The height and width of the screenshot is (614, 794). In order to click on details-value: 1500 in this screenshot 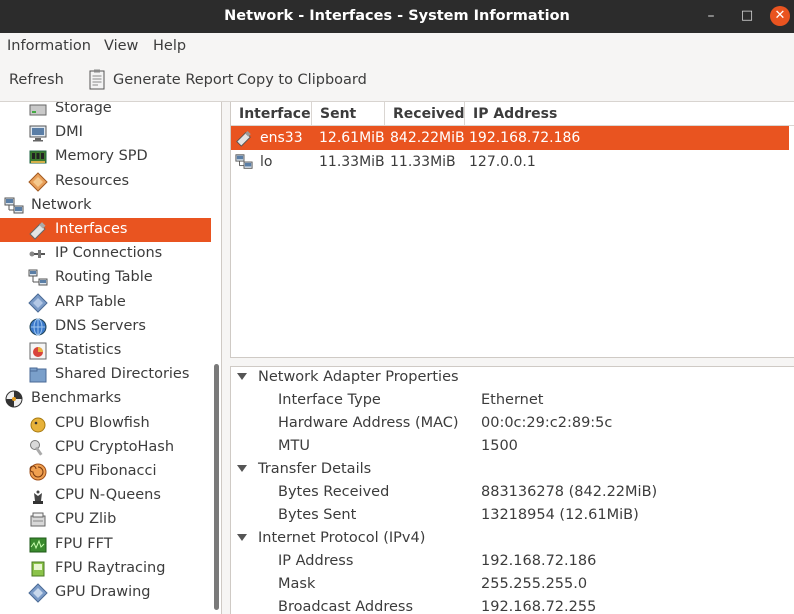, I will do `click(499, 446)`.